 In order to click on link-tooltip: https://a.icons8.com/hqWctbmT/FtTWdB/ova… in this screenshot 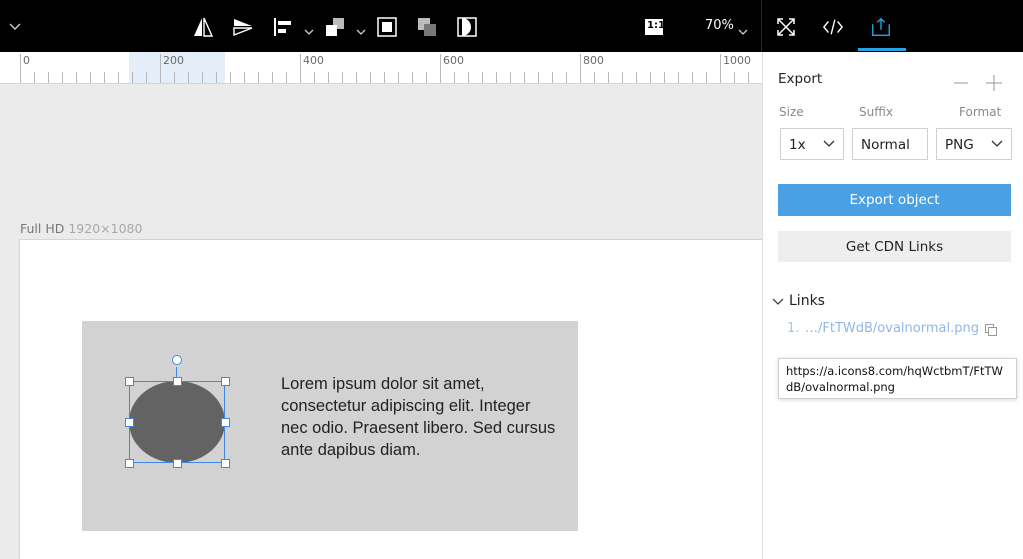, I will do `click(897, 378)`.